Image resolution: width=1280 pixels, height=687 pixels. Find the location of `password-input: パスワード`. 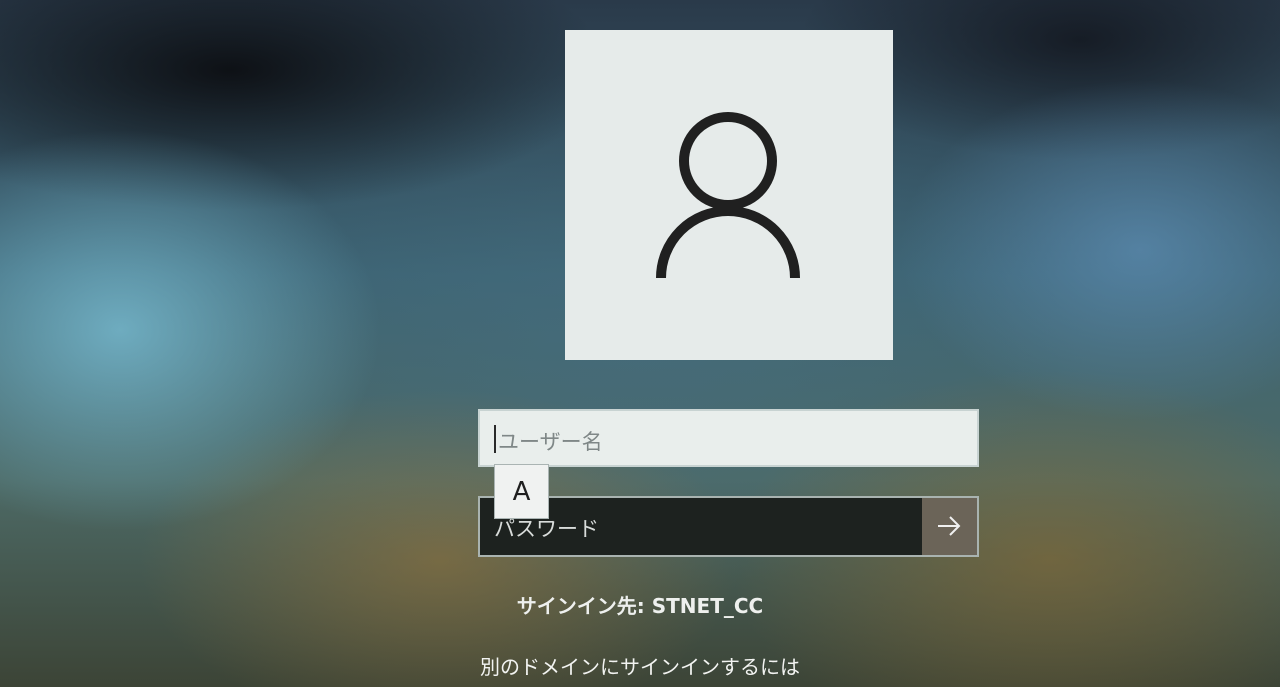

password-input: パスワード is located at coordinates (728, 526).